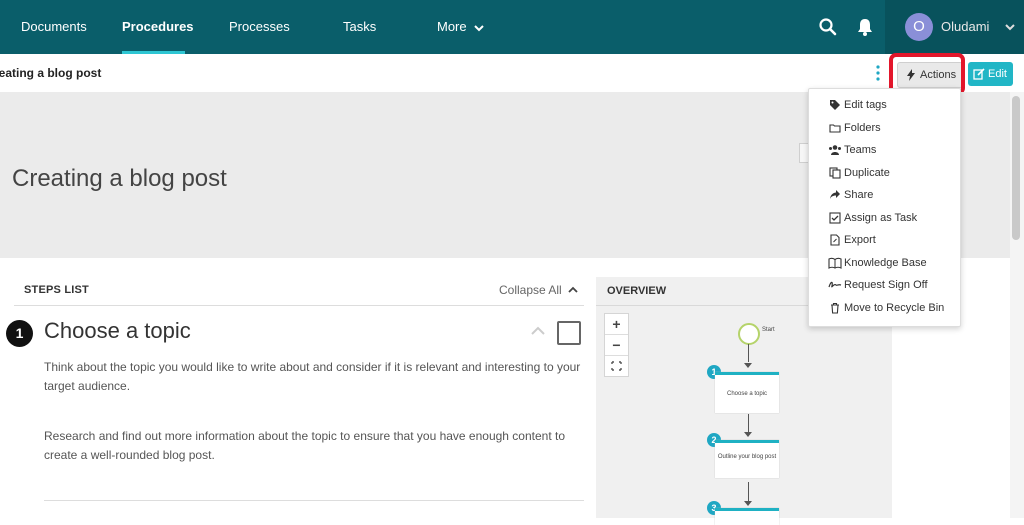  What do you see at coordinates (56, 290) in the screenshot?
I see `steps-list-header: STEPS LIST` at bounding box center [56, 290].